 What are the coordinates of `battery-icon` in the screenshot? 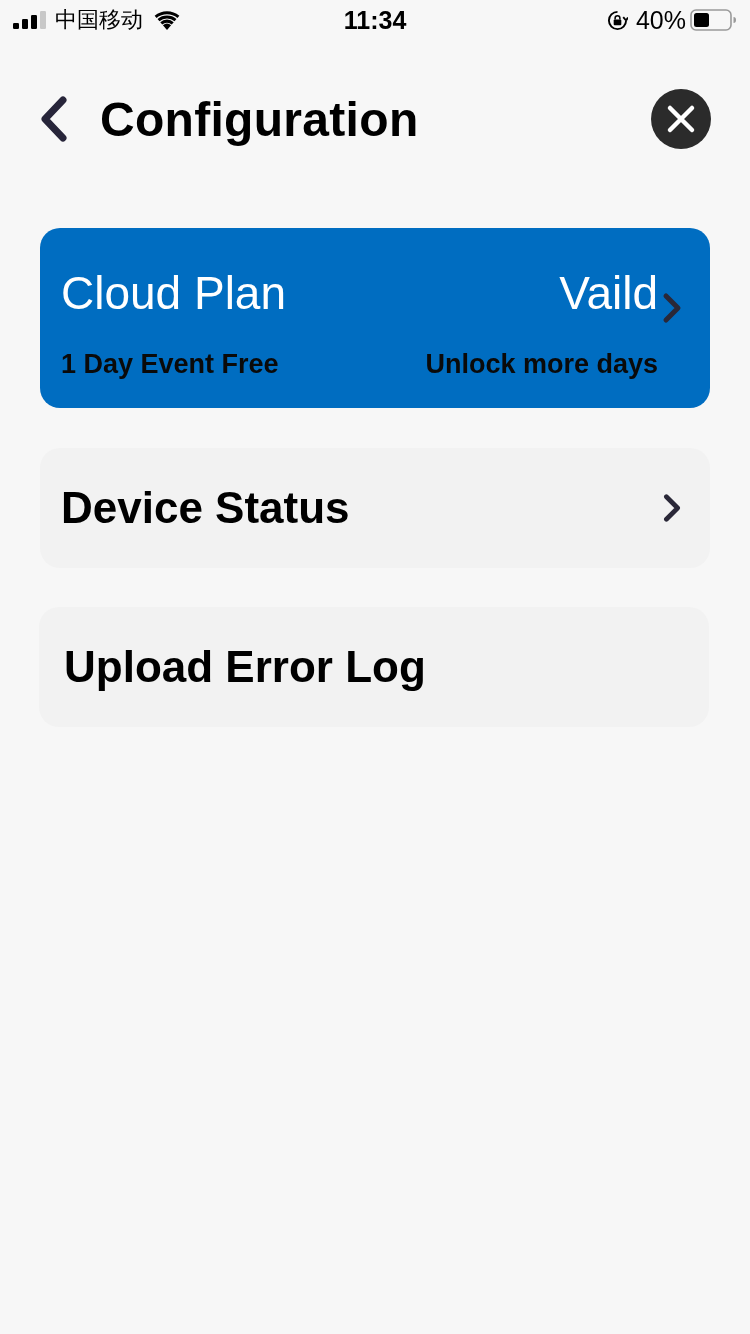 It's located at (713, 20).